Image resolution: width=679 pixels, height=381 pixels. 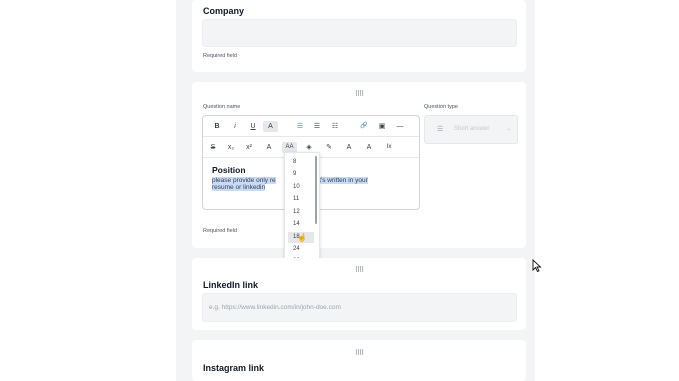 I want to click on position-heading: Position, so click(x=229, y=170).